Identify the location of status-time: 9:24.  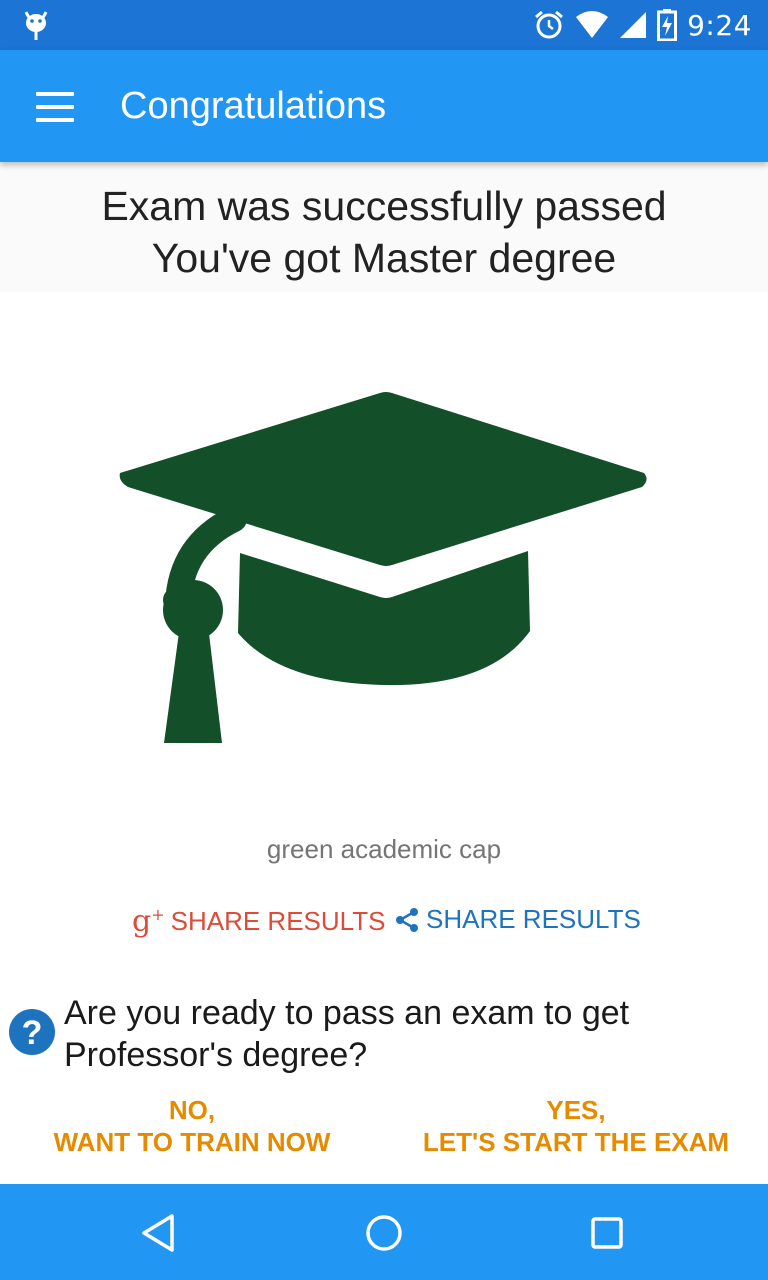
(719, 25).